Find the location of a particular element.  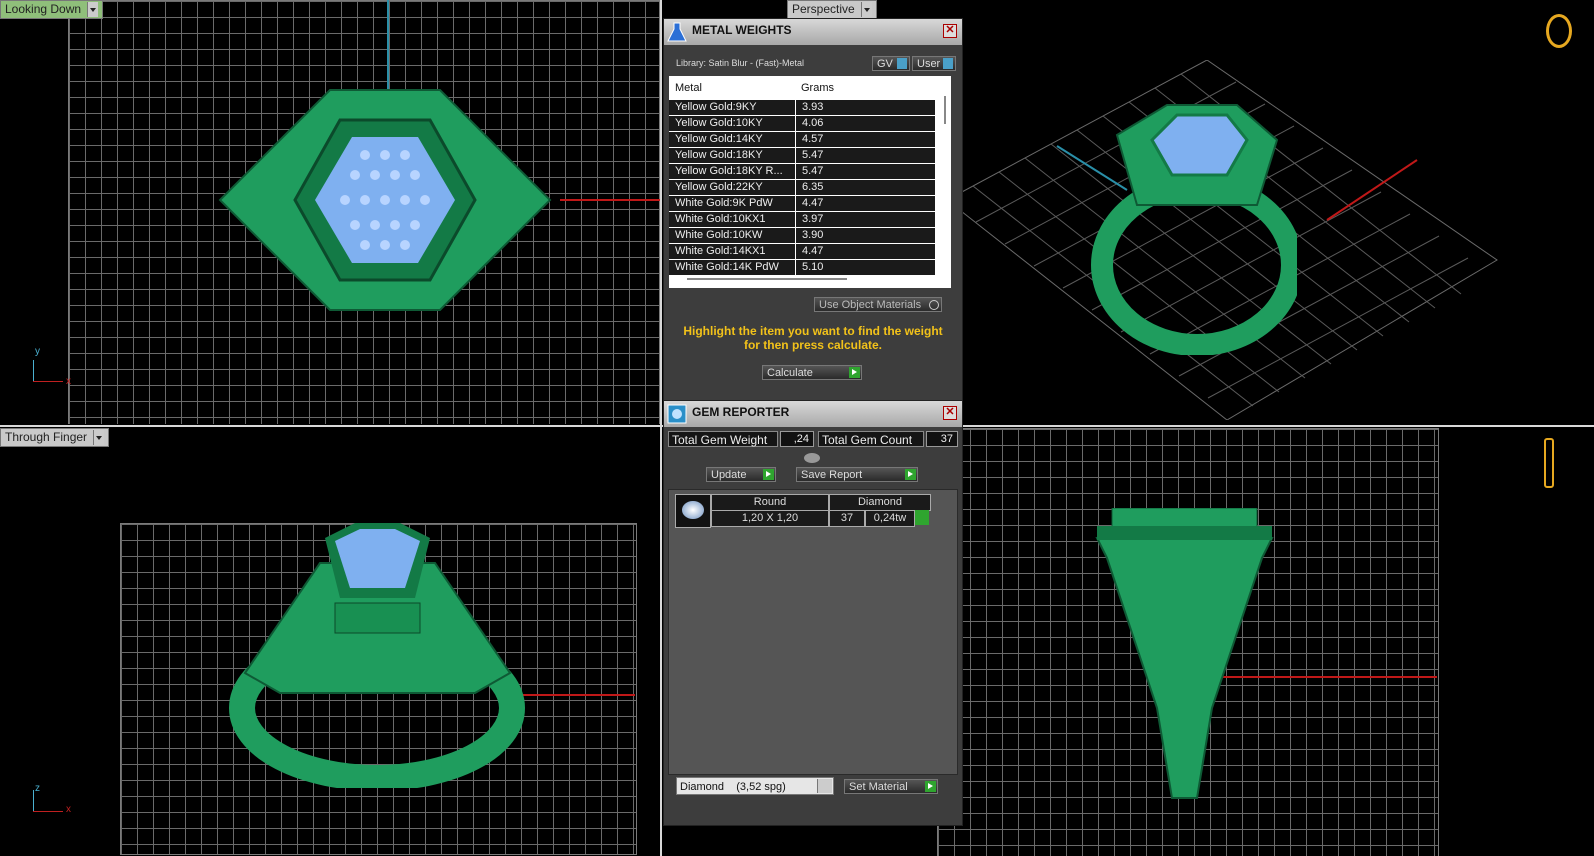

table-row: Yellow Gold:18KY 5.47 is located at coordinates (802, 156).